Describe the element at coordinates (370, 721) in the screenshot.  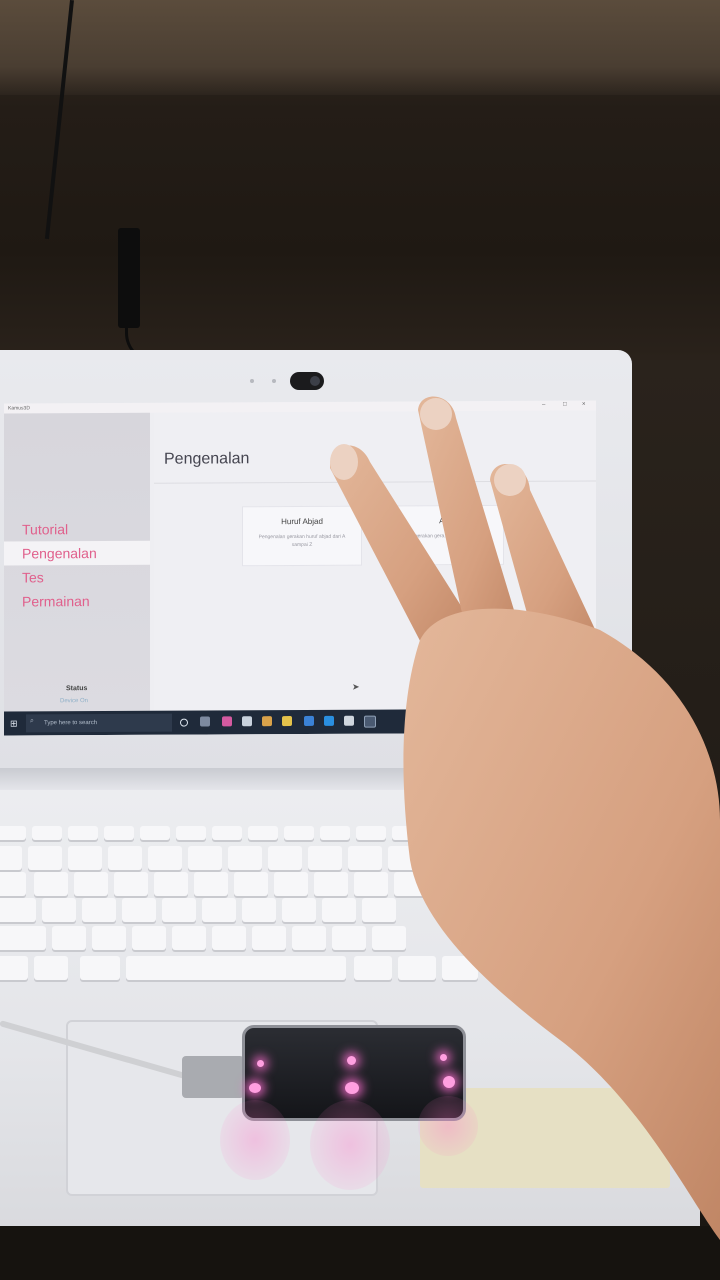
I see `active-app-icon` at that location.